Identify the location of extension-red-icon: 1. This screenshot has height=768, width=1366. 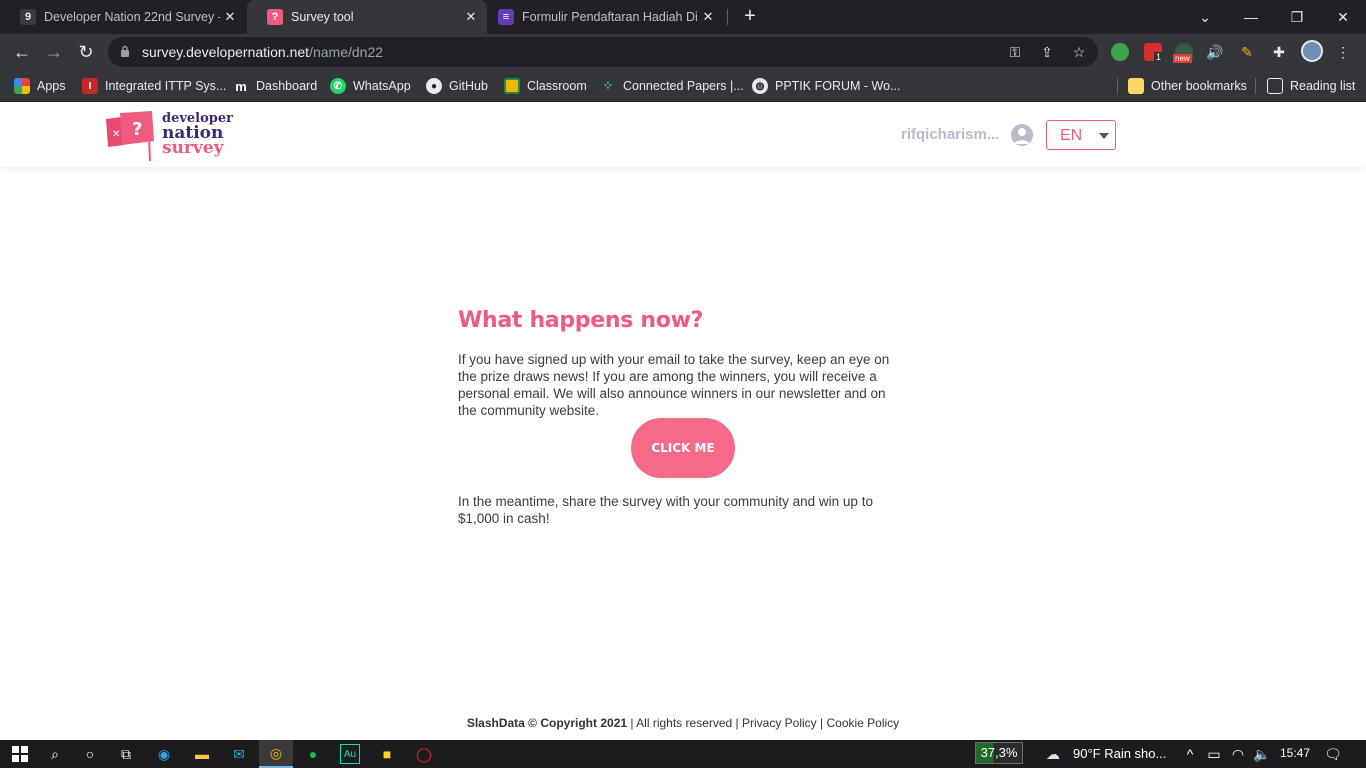
(1154, 52).